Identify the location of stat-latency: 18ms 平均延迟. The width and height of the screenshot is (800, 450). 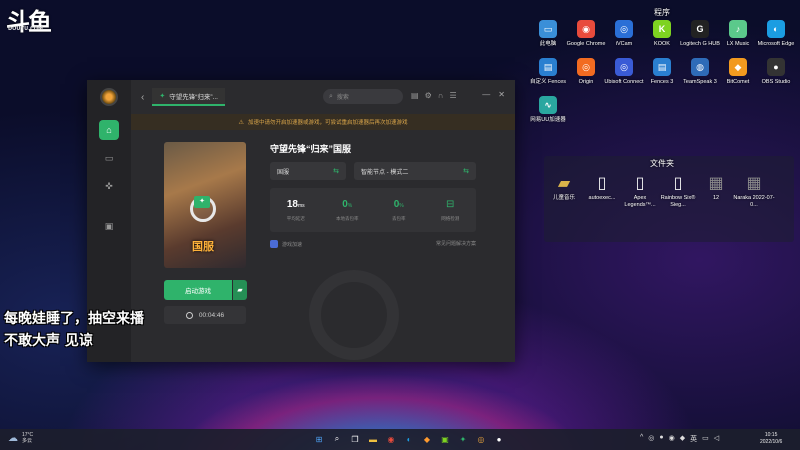
(295, 209).